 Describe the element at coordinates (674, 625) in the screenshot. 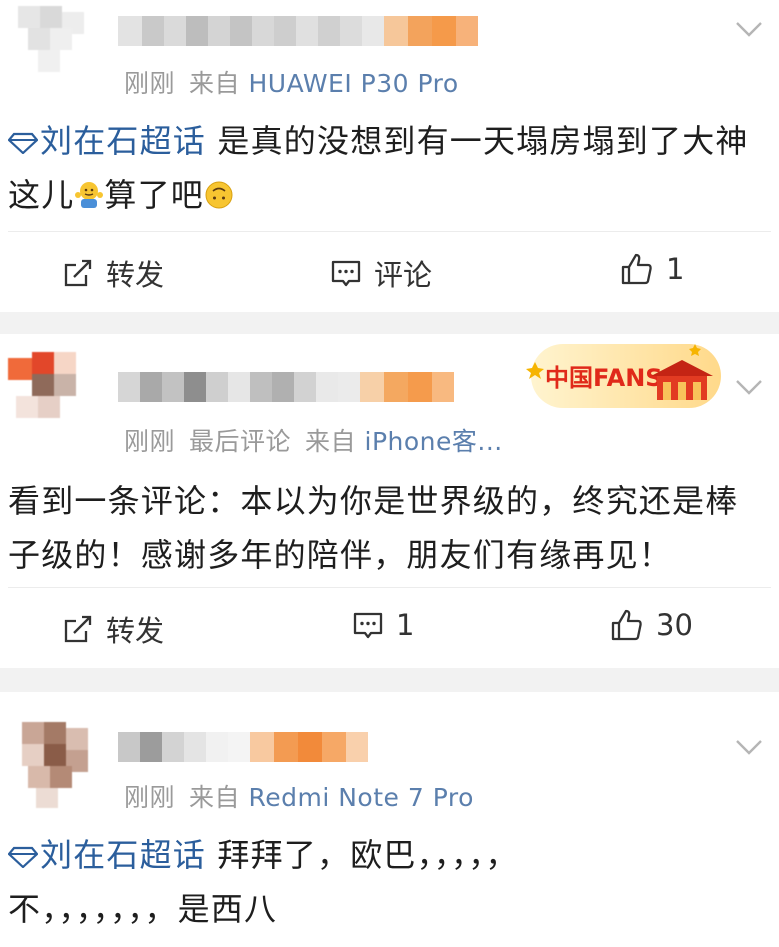

I see `like-count: 30` at that location.